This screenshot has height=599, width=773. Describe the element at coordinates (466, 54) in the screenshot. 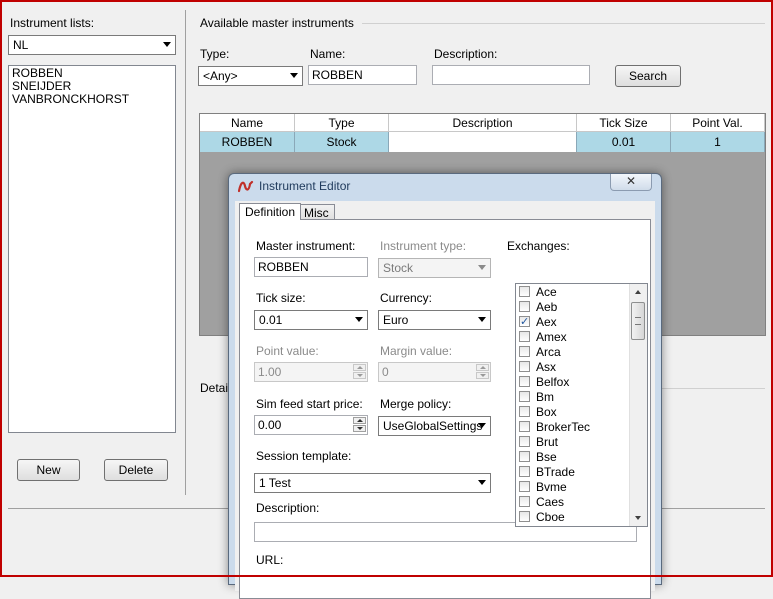

I see `description-label: Description:` at that location.